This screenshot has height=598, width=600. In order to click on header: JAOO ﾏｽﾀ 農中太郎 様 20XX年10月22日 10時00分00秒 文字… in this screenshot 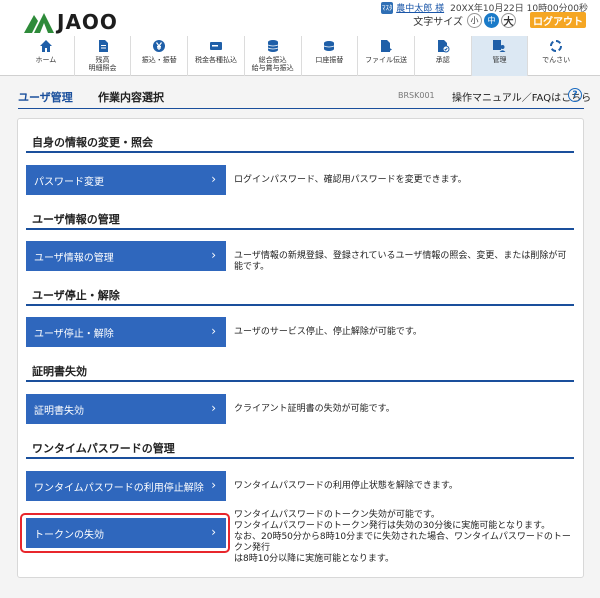, I will do `click(300, 38)`.